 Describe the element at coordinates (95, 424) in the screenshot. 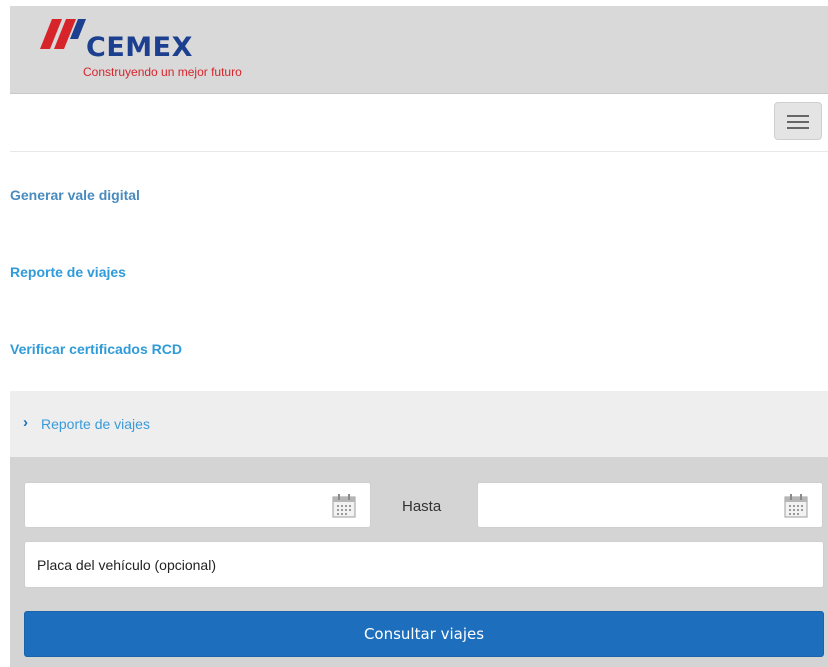

I see `breadcrumb-current: Reporte de viajes` at that location.